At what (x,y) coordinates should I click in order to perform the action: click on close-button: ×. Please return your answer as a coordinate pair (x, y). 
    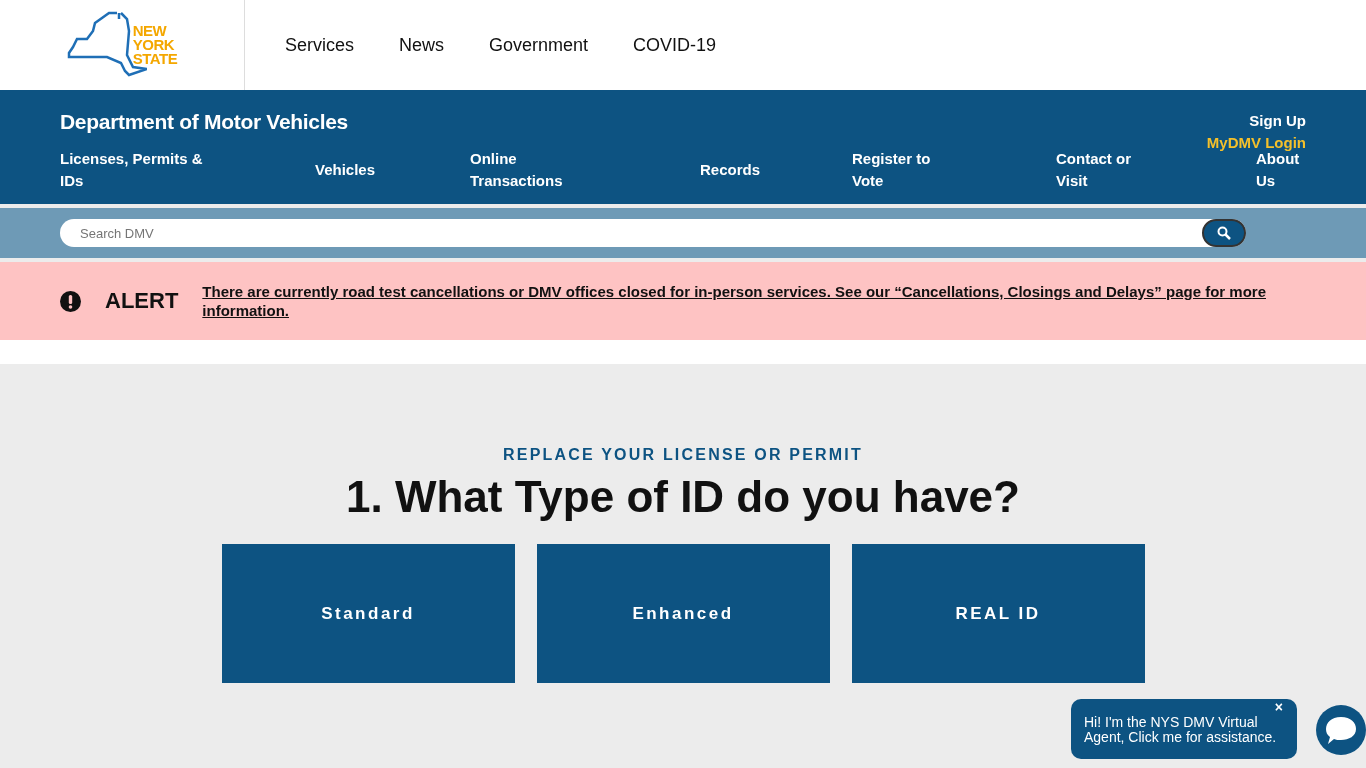
    Looking at the image, I should click on (1278, 707).